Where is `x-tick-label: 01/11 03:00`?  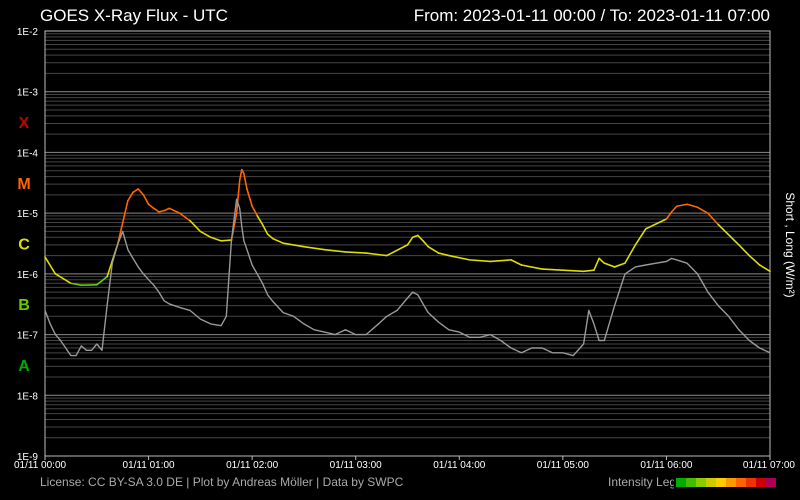 x-tick-label: 01/11 03:00 is located at coordinates (356, 465).